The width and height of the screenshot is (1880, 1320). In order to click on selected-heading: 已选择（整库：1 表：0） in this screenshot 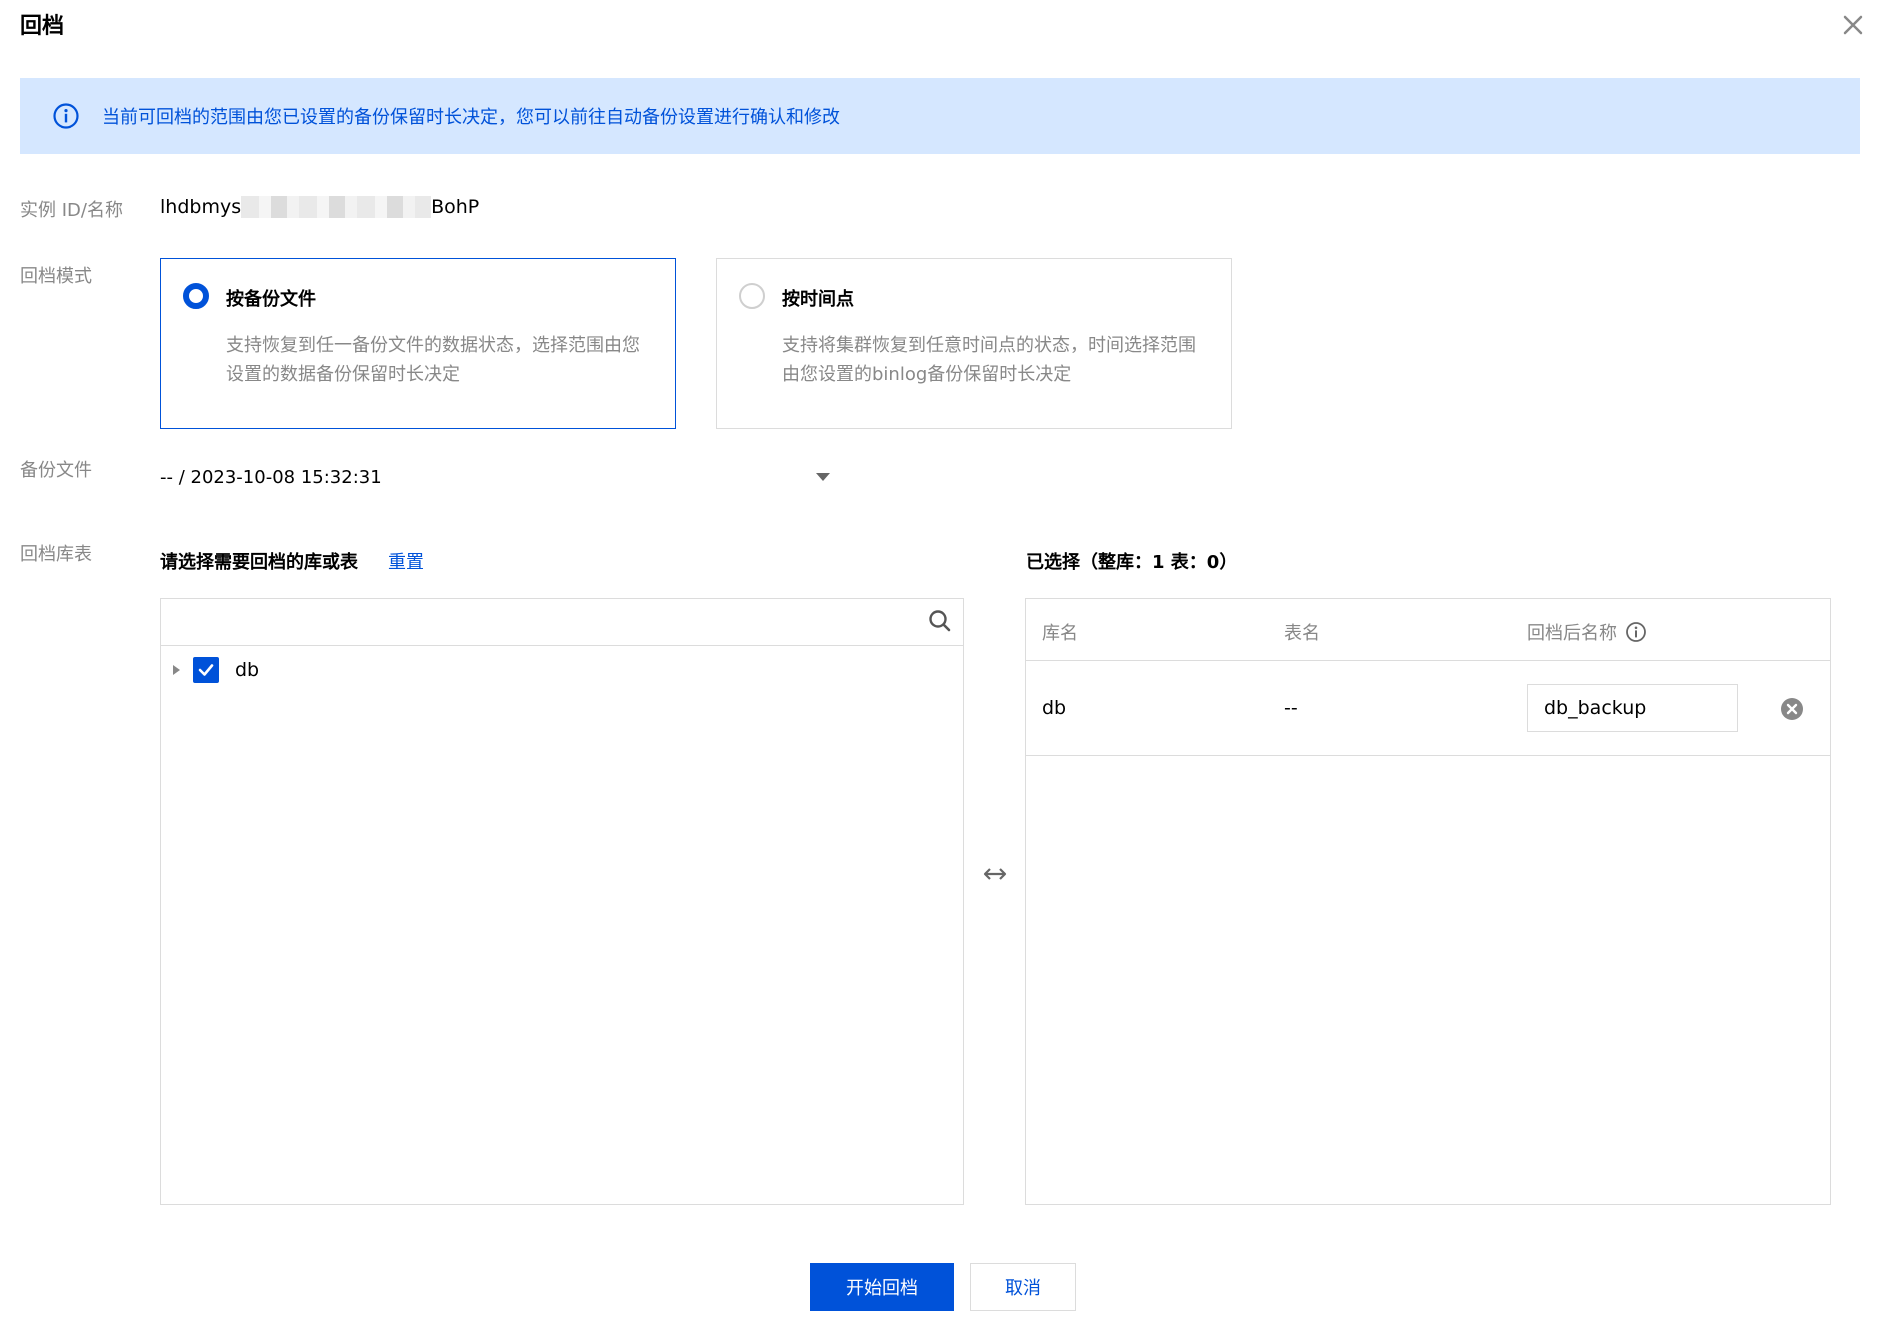, I will do `click(1132, 562)`.